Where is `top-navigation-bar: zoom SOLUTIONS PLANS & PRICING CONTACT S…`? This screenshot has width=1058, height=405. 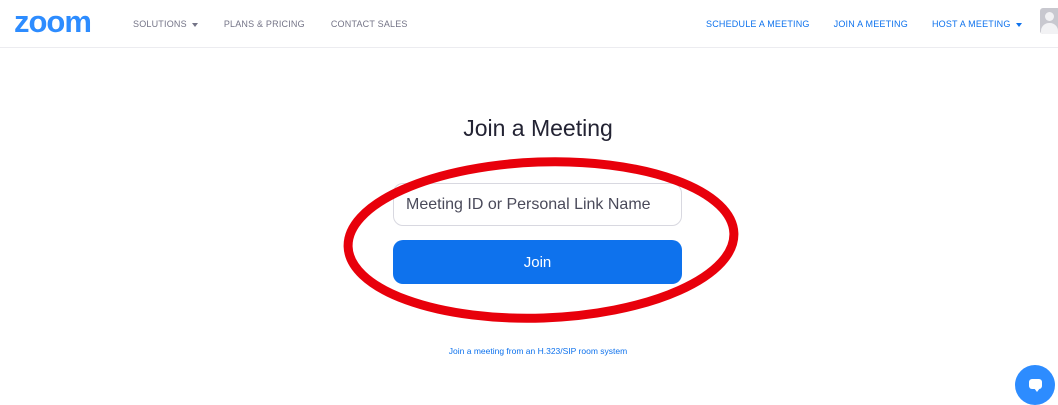
top-navigation-bar: zoom SOLUTIONS PLANS & PRICING CONTACT S… is located at coordinates (529, 24).